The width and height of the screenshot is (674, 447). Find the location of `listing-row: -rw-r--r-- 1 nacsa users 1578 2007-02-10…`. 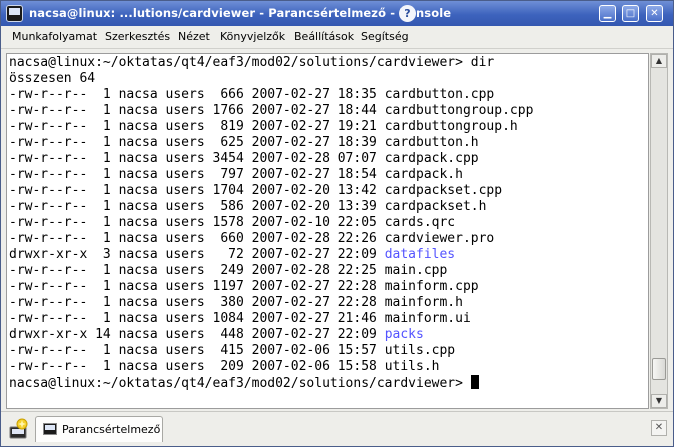

listing-row: -rw-r--r-- 1 nacsa users 1578 2007-02-10… is located at coordinates (232, 223).